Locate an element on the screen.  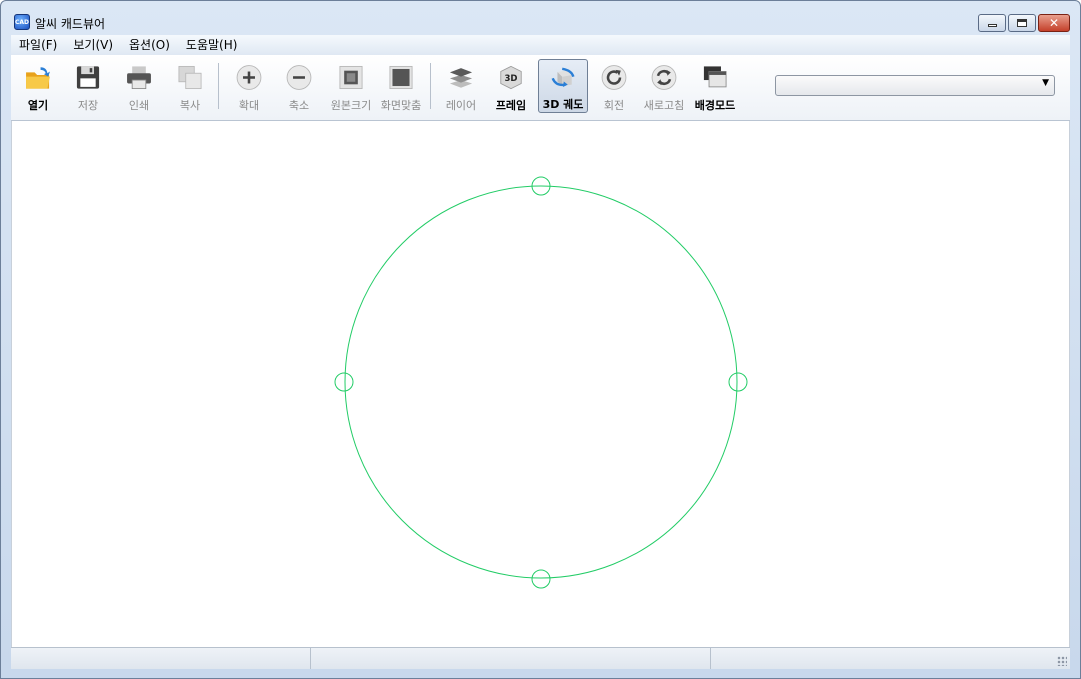
menu-bar: 파일(F) 보기(V) 옵션(O) 도움말(H) is located at coordinates (540, 45).